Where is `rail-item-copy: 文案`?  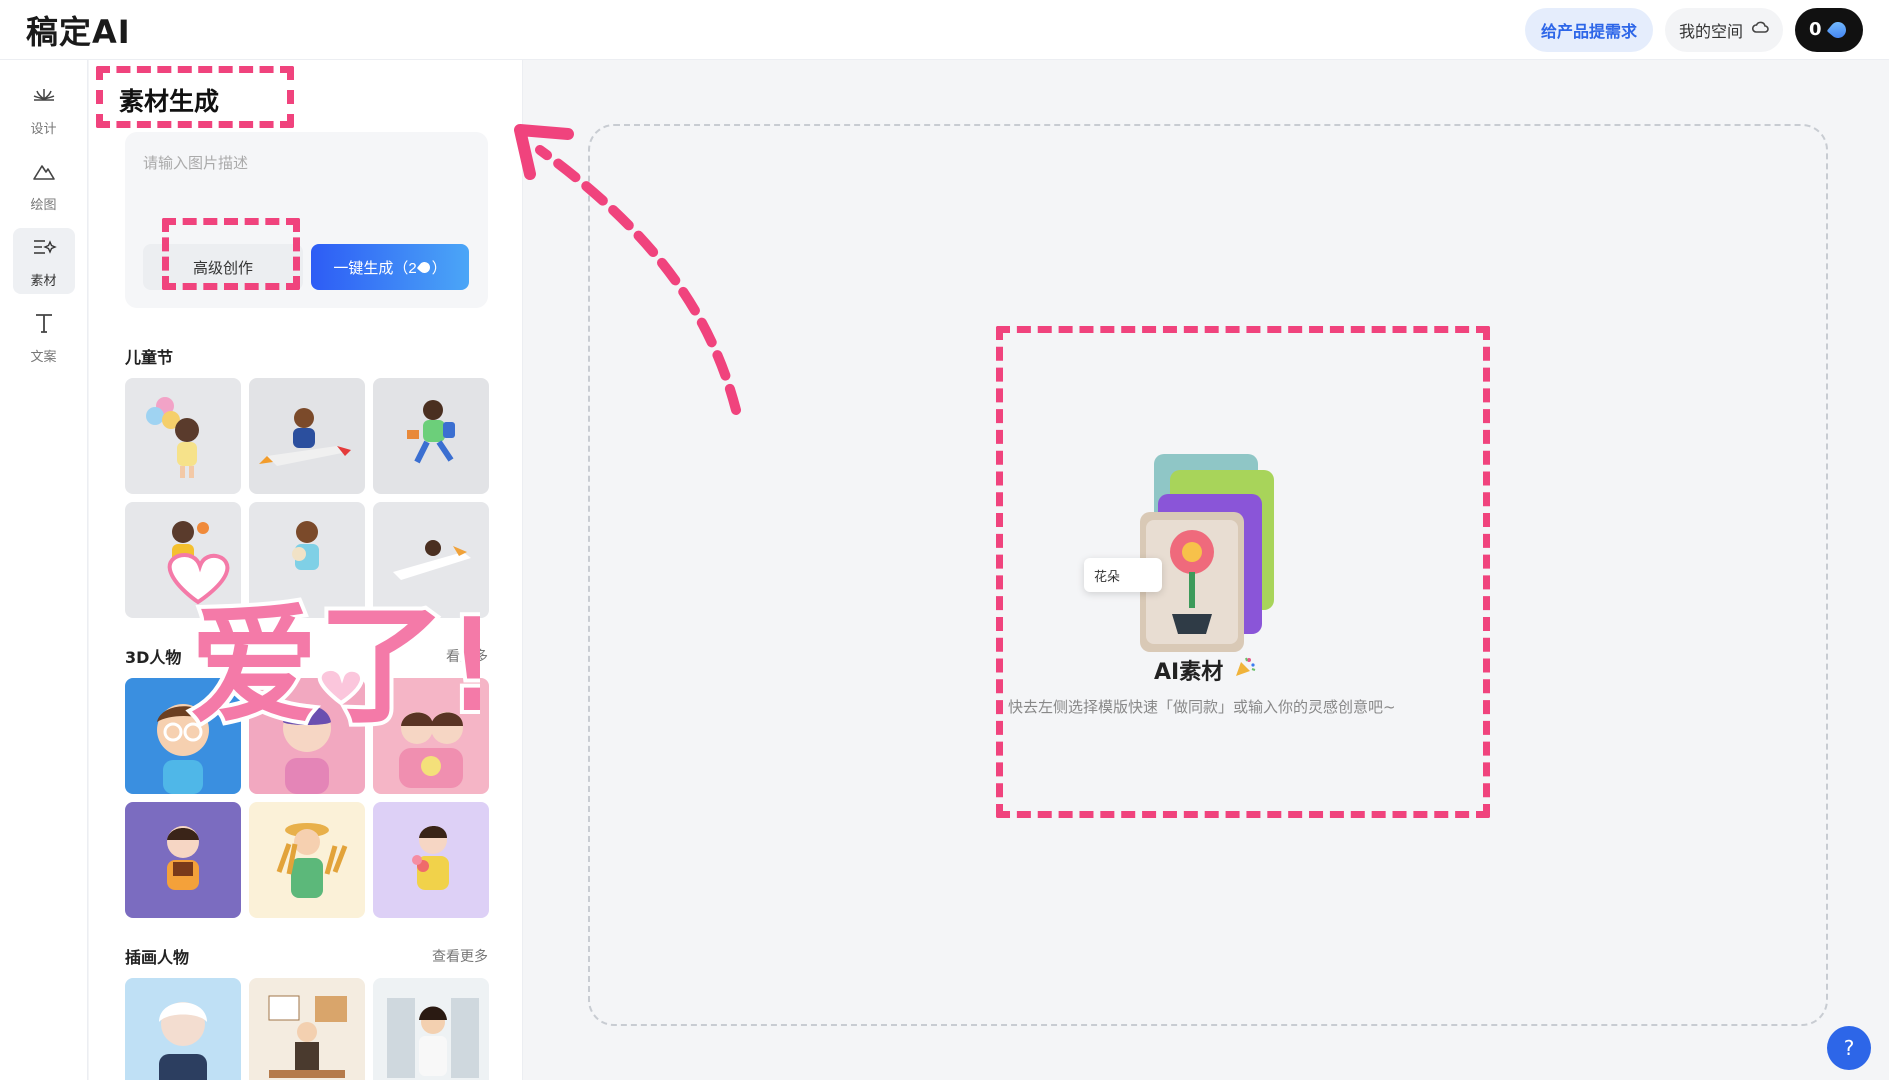 rail-item-copy: 文案 is located at coordinates (44, 337).